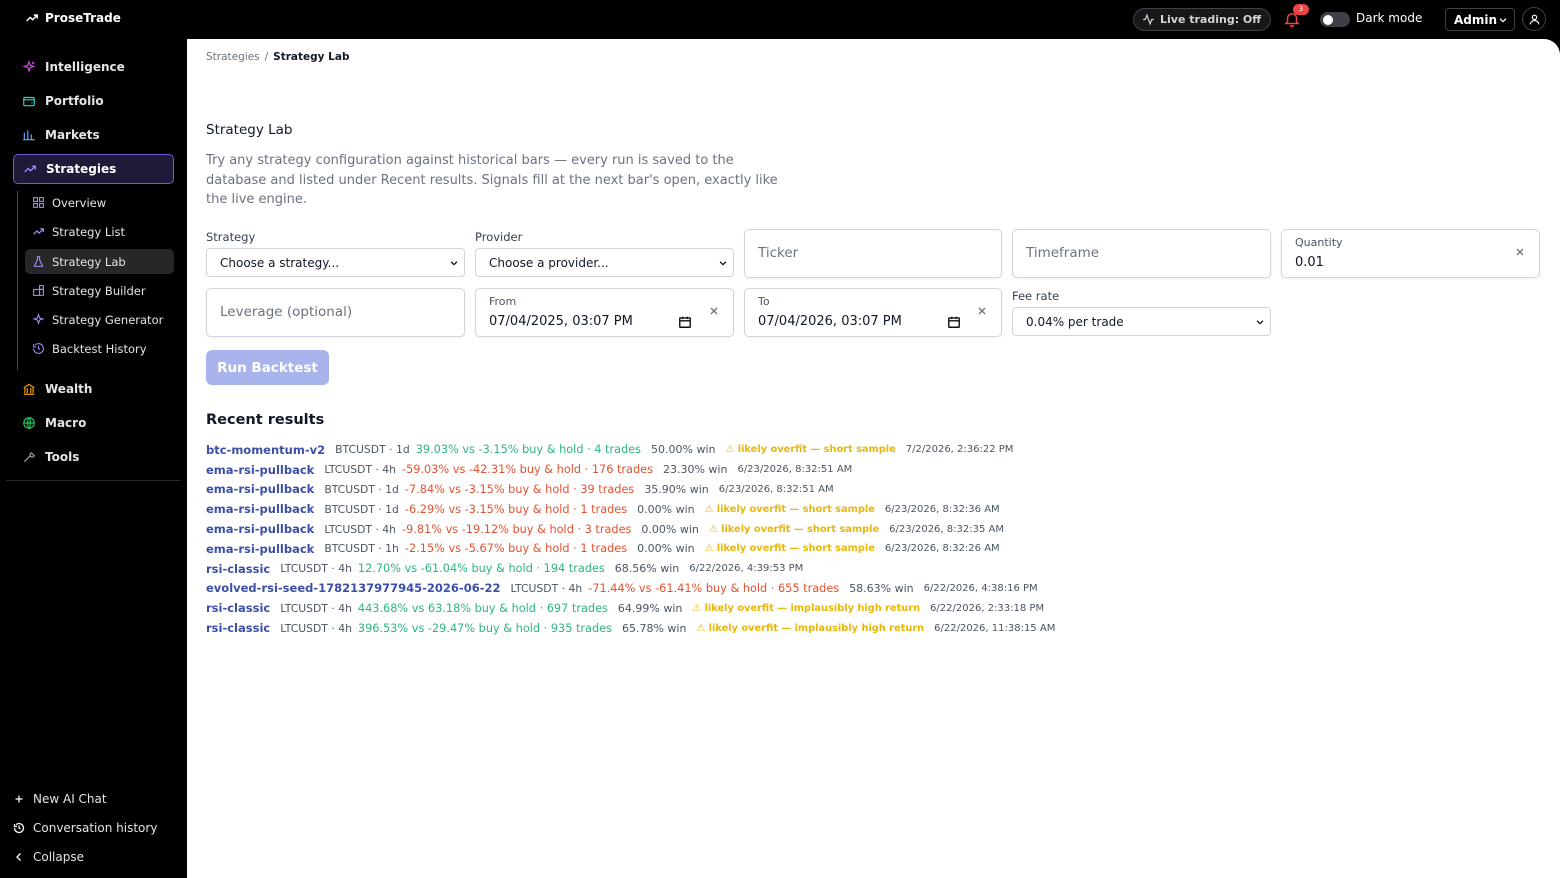  Describe the element at coordinates (93, 389) in the screenshot. I see `sidebar-item-wealth: Wealth` at that location.